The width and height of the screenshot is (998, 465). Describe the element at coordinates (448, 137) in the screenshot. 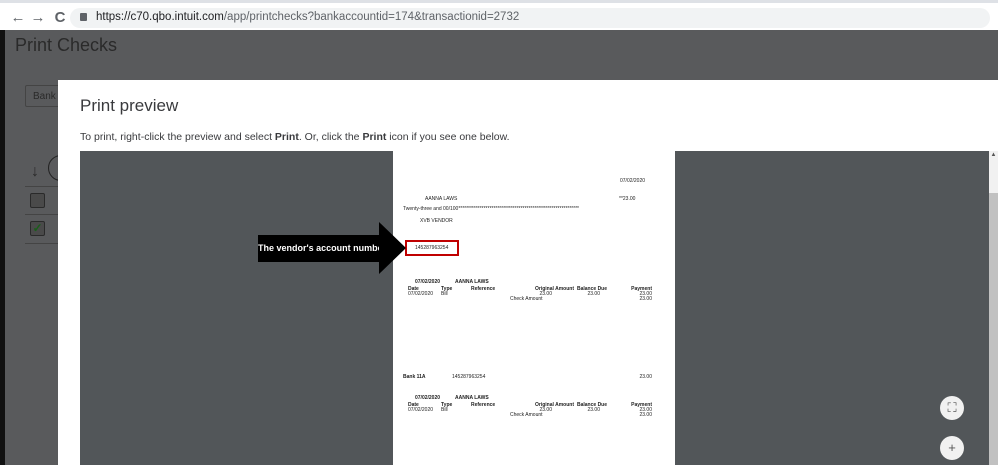

I see `instr-text: icon if you see one below.` at that location.